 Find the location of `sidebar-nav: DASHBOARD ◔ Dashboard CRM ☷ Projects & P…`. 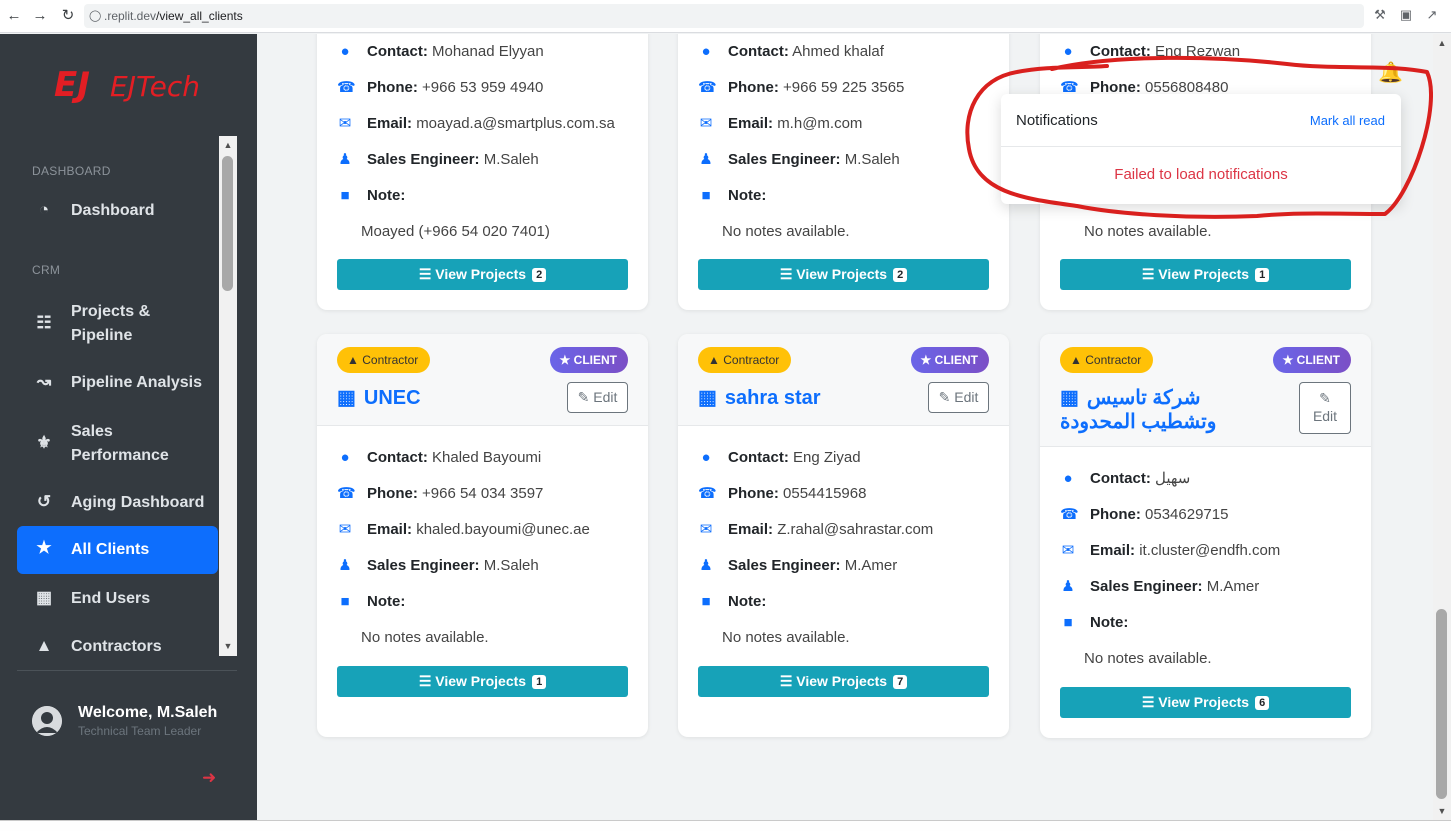

sidebar-nav: DASHBOARD ◔ Dashboard CRM ☷ Projects & P… is located at coordinates (118, 411).